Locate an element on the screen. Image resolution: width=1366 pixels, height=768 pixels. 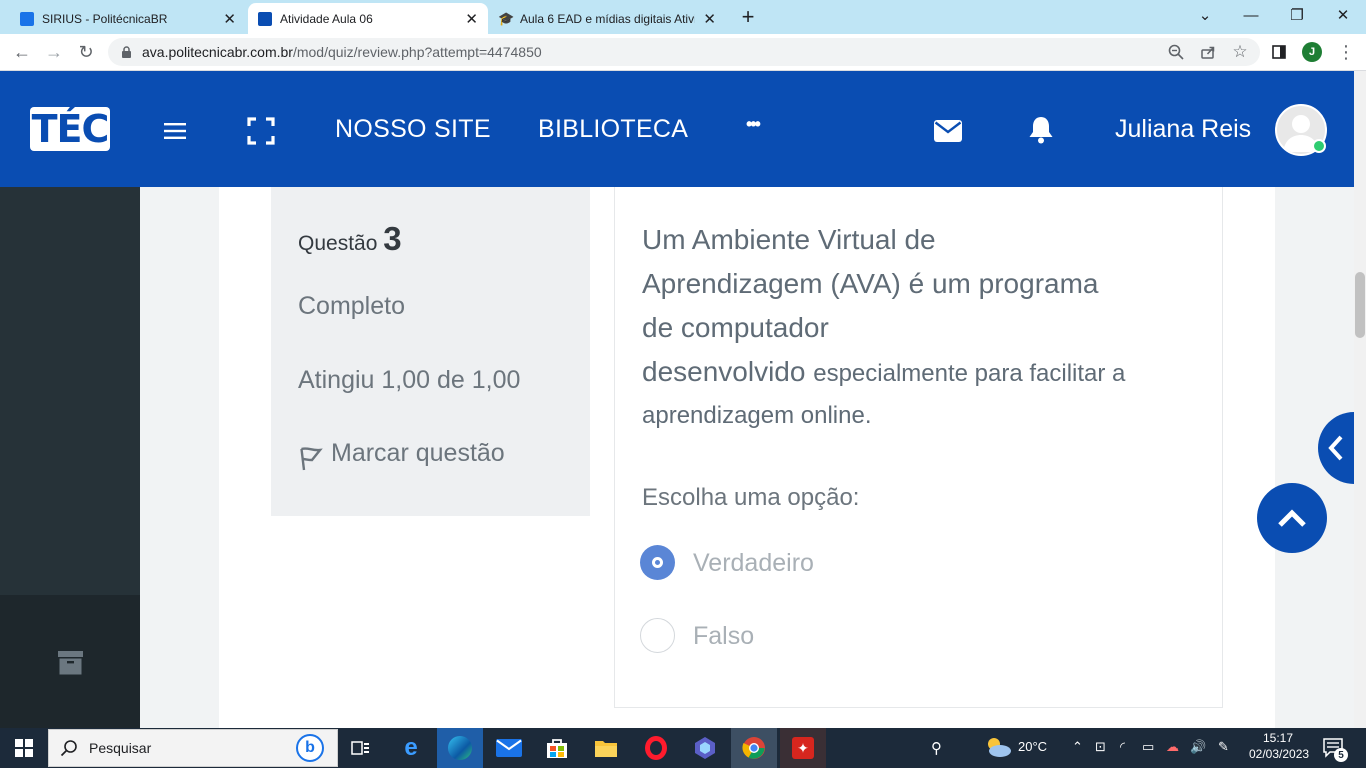
taskbar-search-input: Pesquisar is located at coordinates (193, 748).